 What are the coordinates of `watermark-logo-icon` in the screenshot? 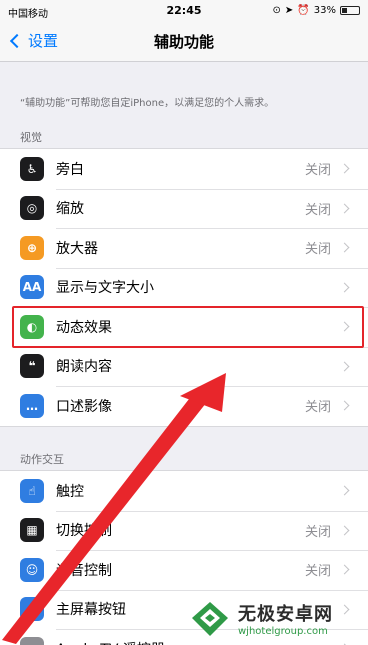 It's located at (210, 619).